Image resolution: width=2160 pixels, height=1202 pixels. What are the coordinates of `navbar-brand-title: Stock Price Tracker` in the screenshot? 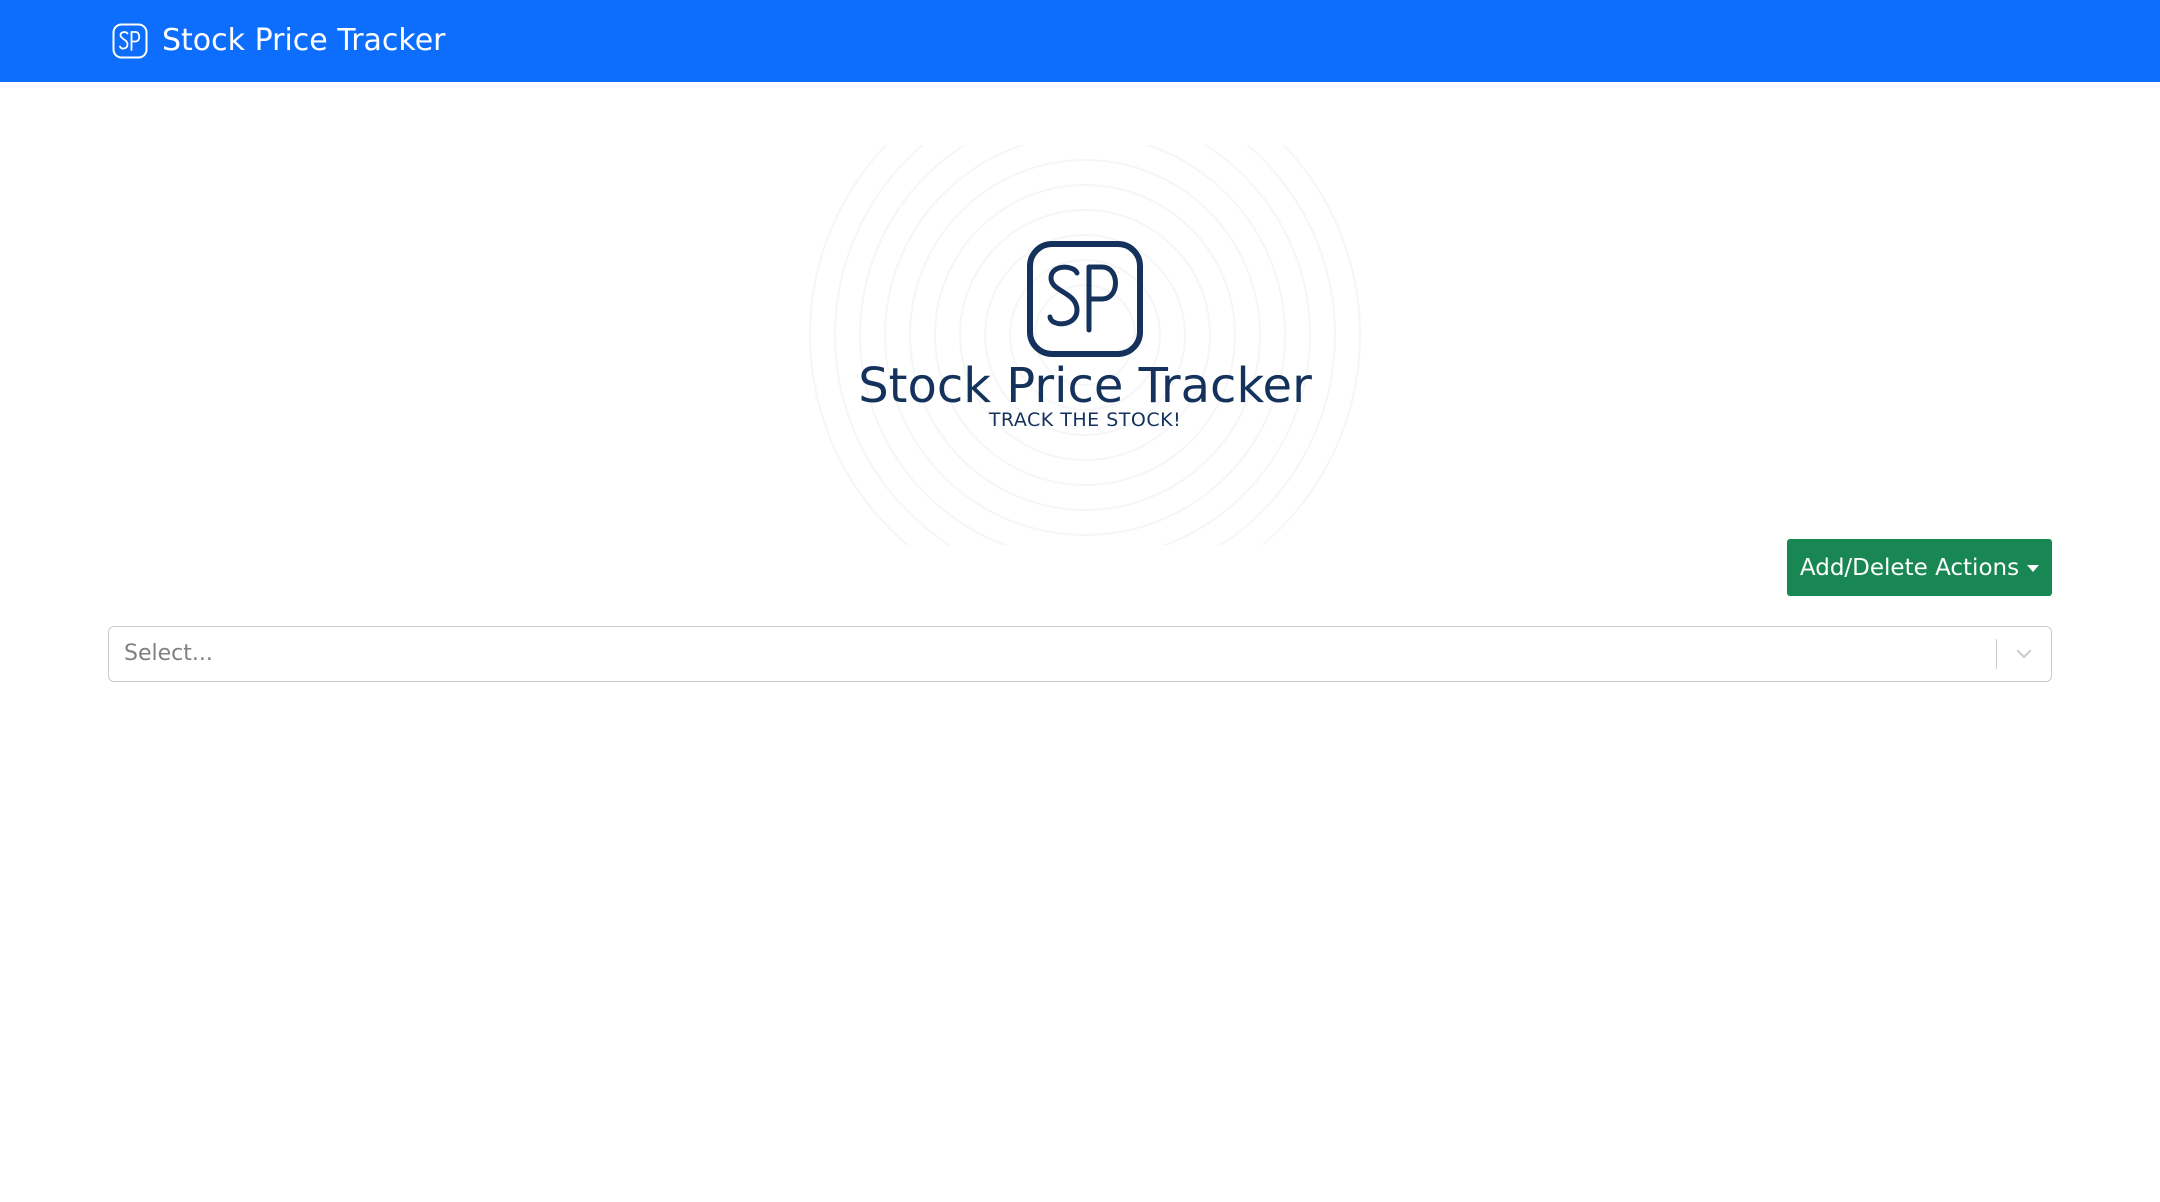 It's located at (304, 40).